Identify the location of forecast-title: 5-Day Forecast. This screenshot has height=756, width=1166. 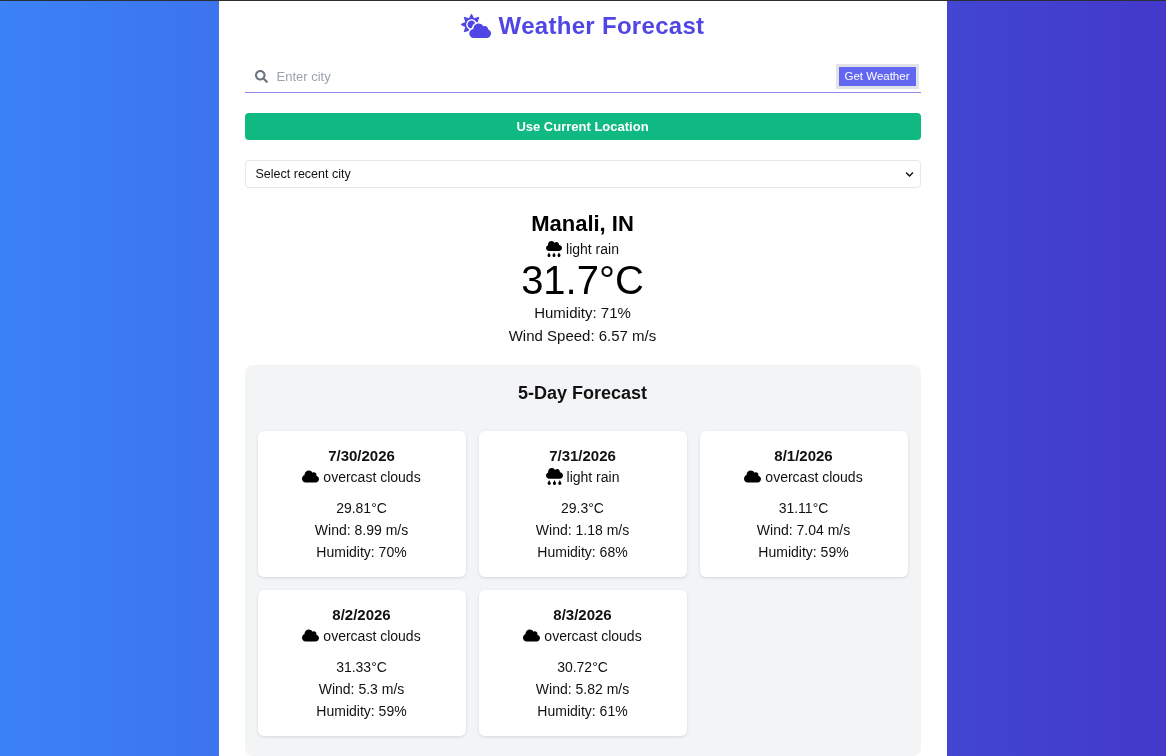
(582, 393).